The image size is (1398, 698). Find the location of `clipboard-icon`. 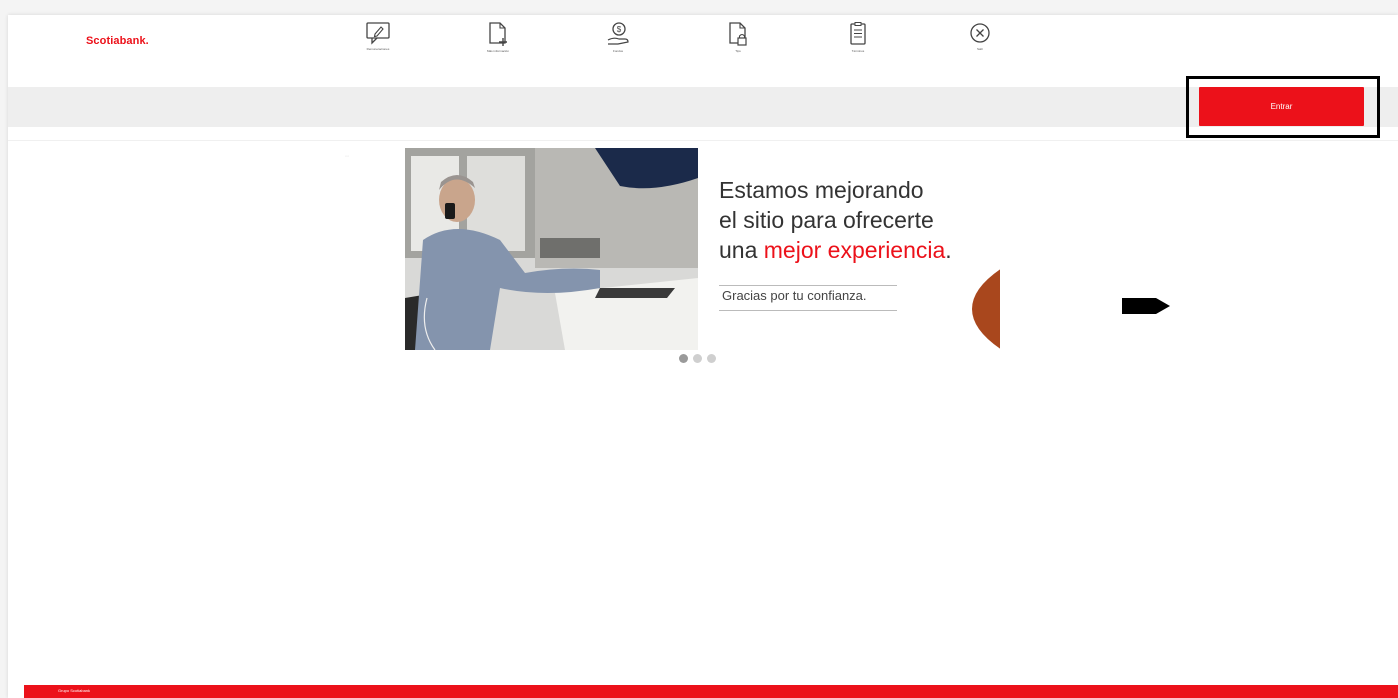

clipboard-icon is located at coordinates (858, 33).